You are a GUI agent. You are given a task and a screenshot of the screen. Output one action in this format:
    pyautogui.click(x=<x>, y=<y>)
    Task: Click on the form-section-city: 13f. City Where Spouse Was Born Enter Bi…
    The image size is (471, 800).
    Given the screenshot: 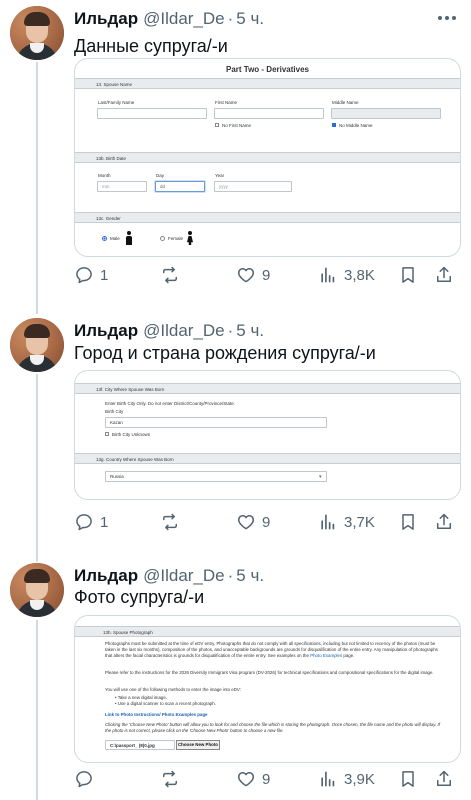 What is the action you would take?
    pyautogui.click(x=267, y=414)
    